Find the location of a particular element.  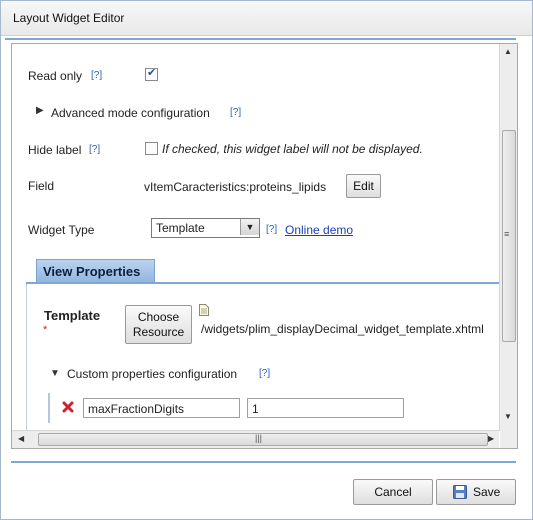

delete-icon is located at coordinates (68, 407).